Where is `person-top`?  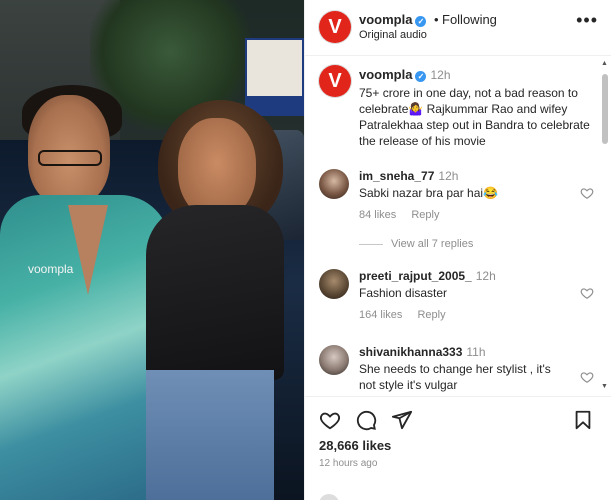
person-top is located at coordinates (215, 292).